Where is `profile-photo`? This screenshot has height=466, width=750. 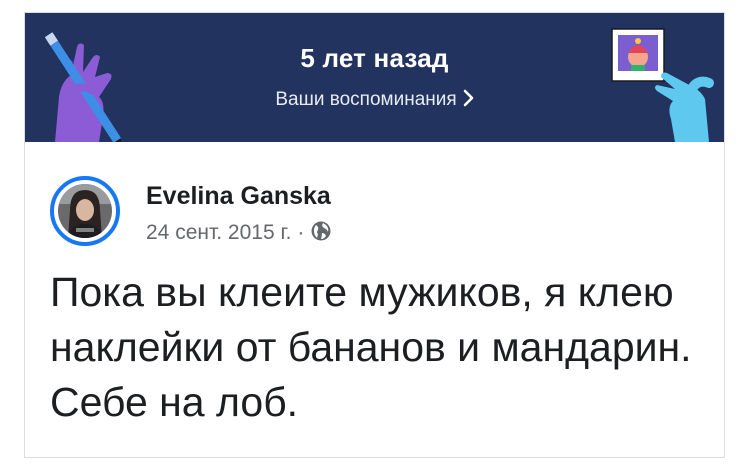 profile-photo is located at coordinates (85, 211).